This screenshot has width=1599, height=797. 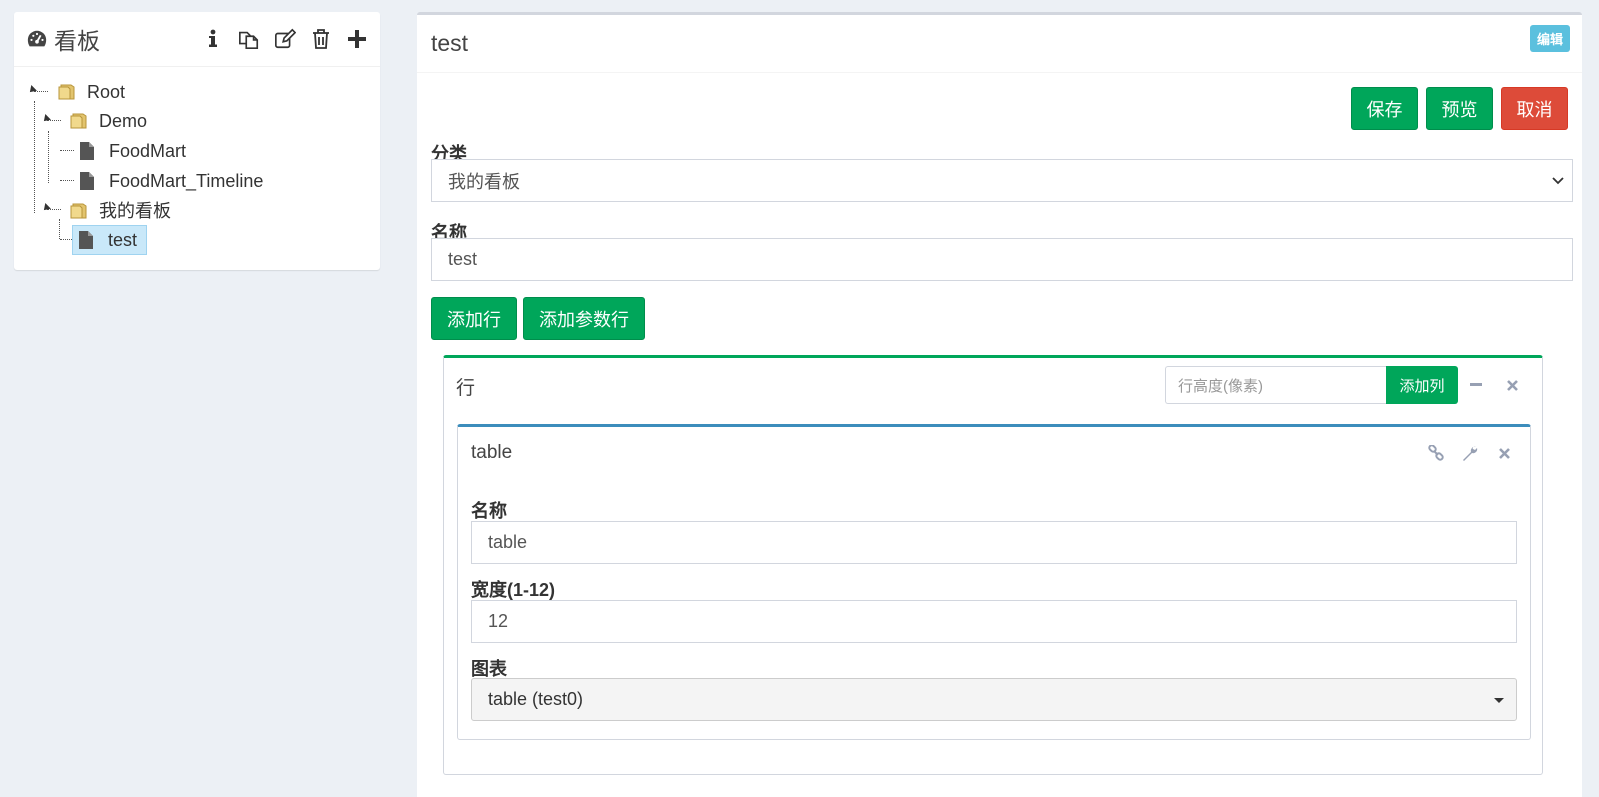 What do you see at coordinates (999, 44) in the screenshot?
I see `editor-header: test 编辑` at bounding box center [999, 44].